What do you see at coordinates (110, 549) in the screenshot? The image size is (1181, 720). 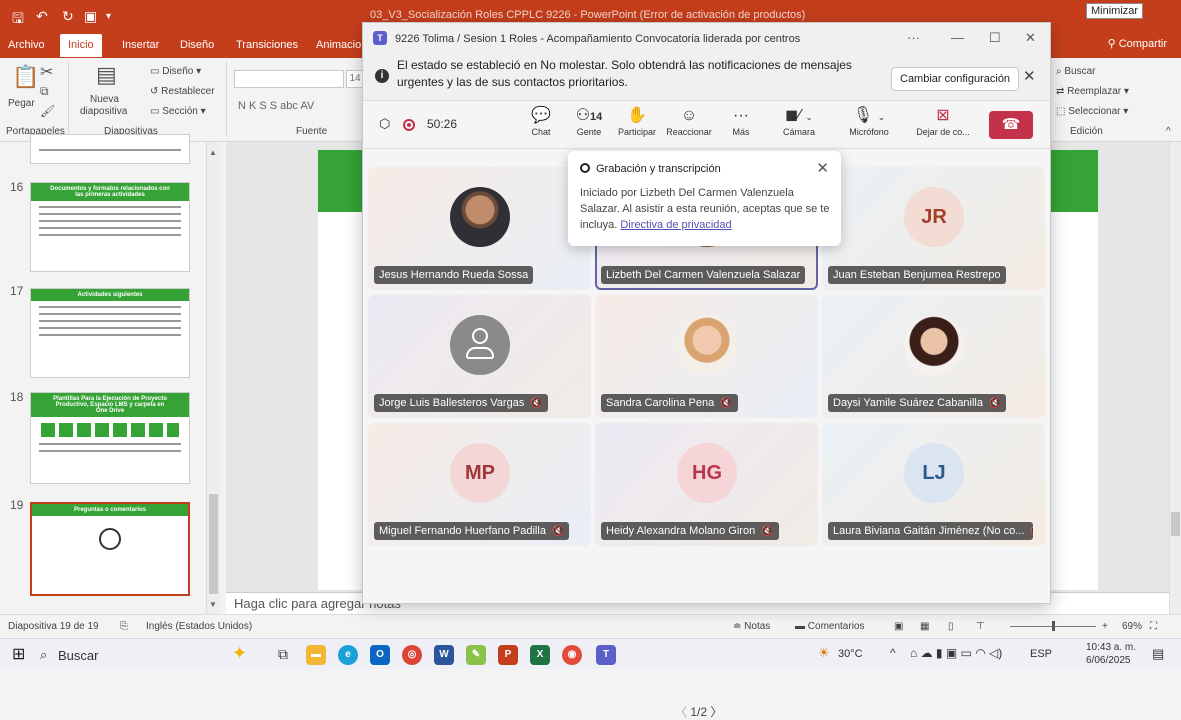 I see `slide-thumbnail-19: Preguntas o comentarios` at bounding box center [110, 549].